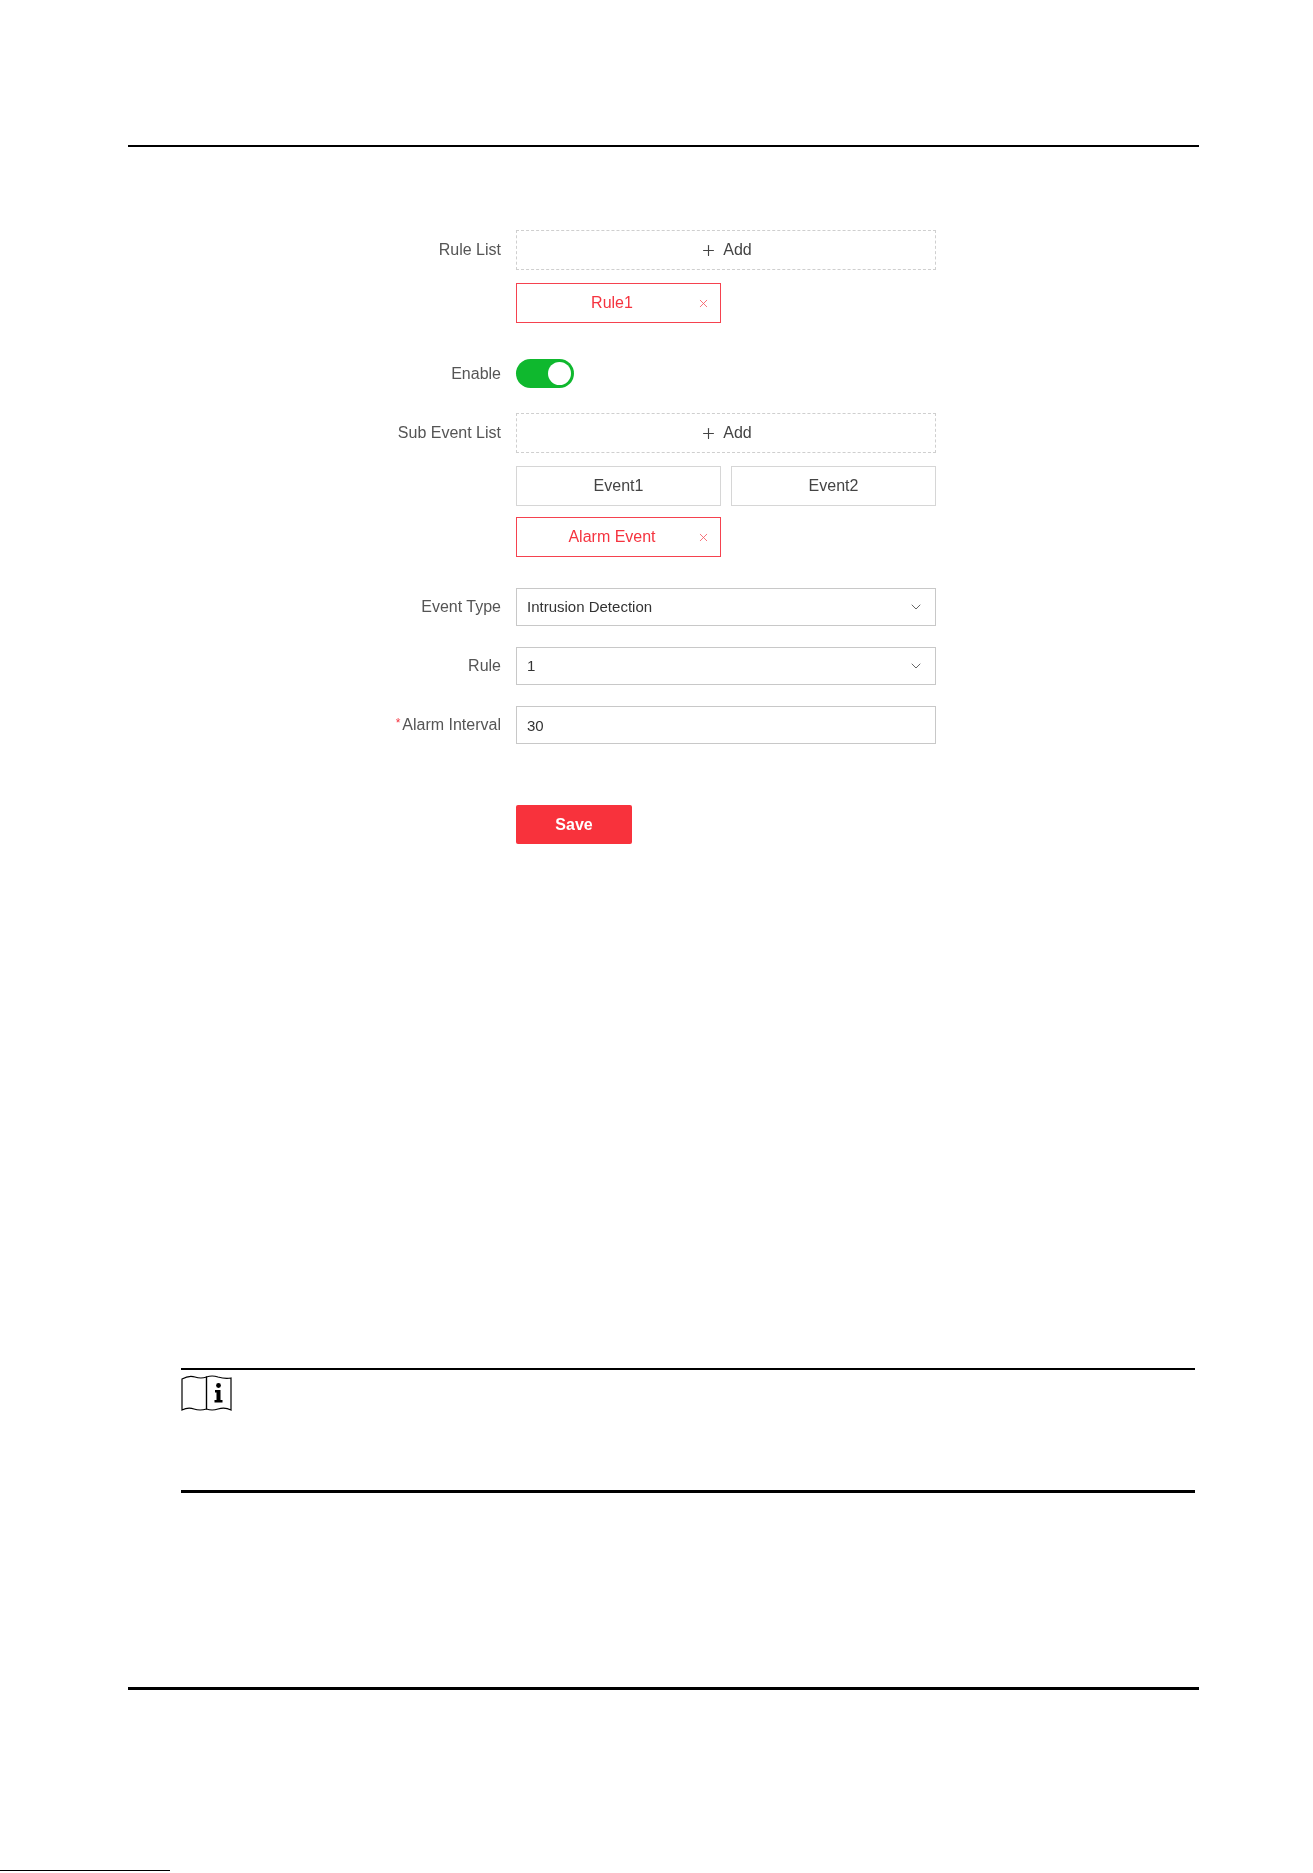 This screenshot has width=1313, height=1873. What do you see at coordinates (206, 1393) in the screenshot?
I see `book-info-icon` at bounding box center [206, 1393].